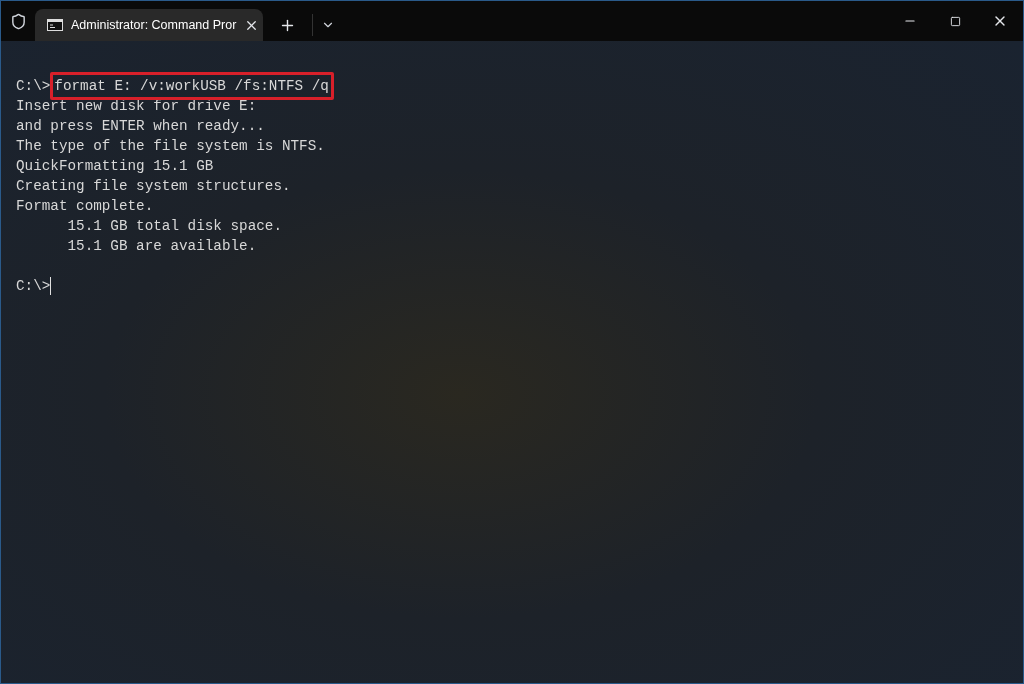  What do you see at coordinates (55, 25) in the screenshot?
I see `terminal-icon` at bounding box center [55, 25].